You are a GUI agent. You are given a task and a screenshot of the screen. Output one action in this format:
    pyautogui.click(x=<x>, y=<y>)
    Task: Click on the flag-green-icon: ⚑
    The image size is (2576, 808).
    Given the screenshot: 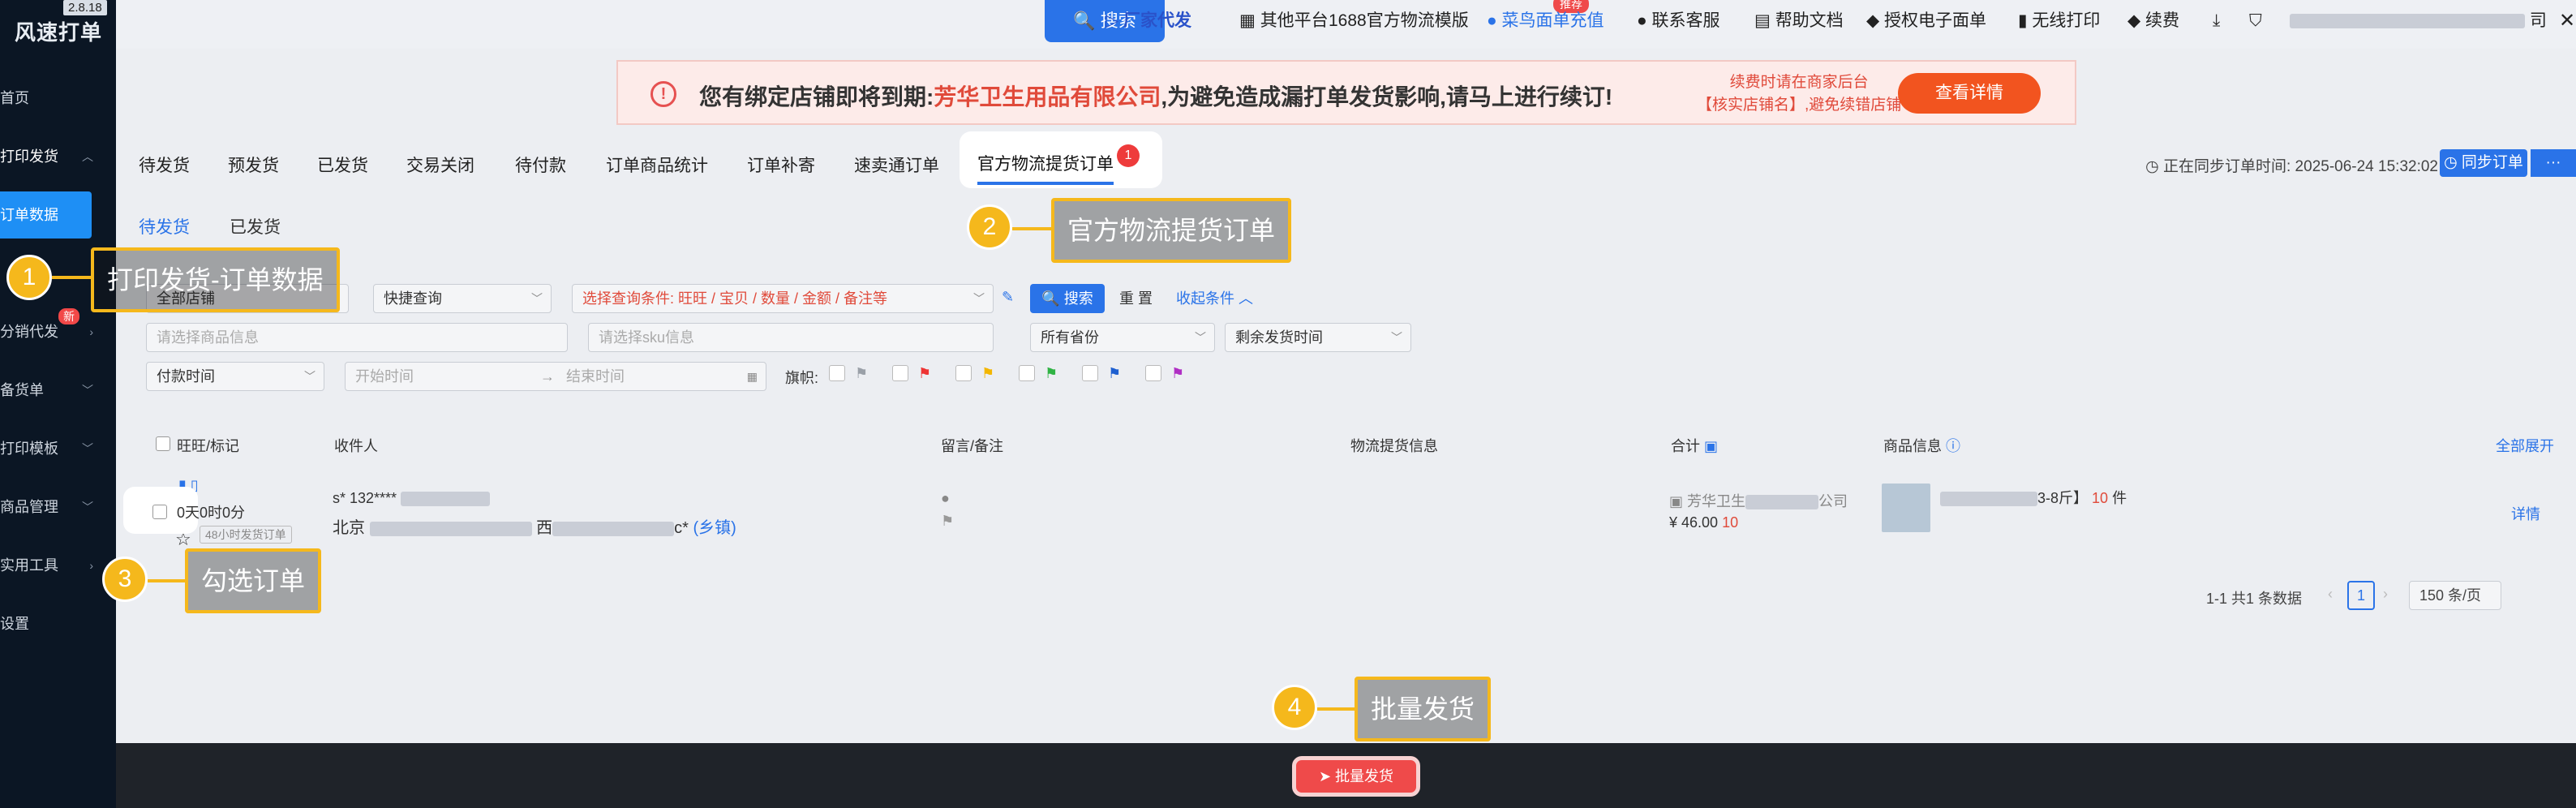 What is the action you would take?
    pyautogui.click(x=1051, y=373)
    